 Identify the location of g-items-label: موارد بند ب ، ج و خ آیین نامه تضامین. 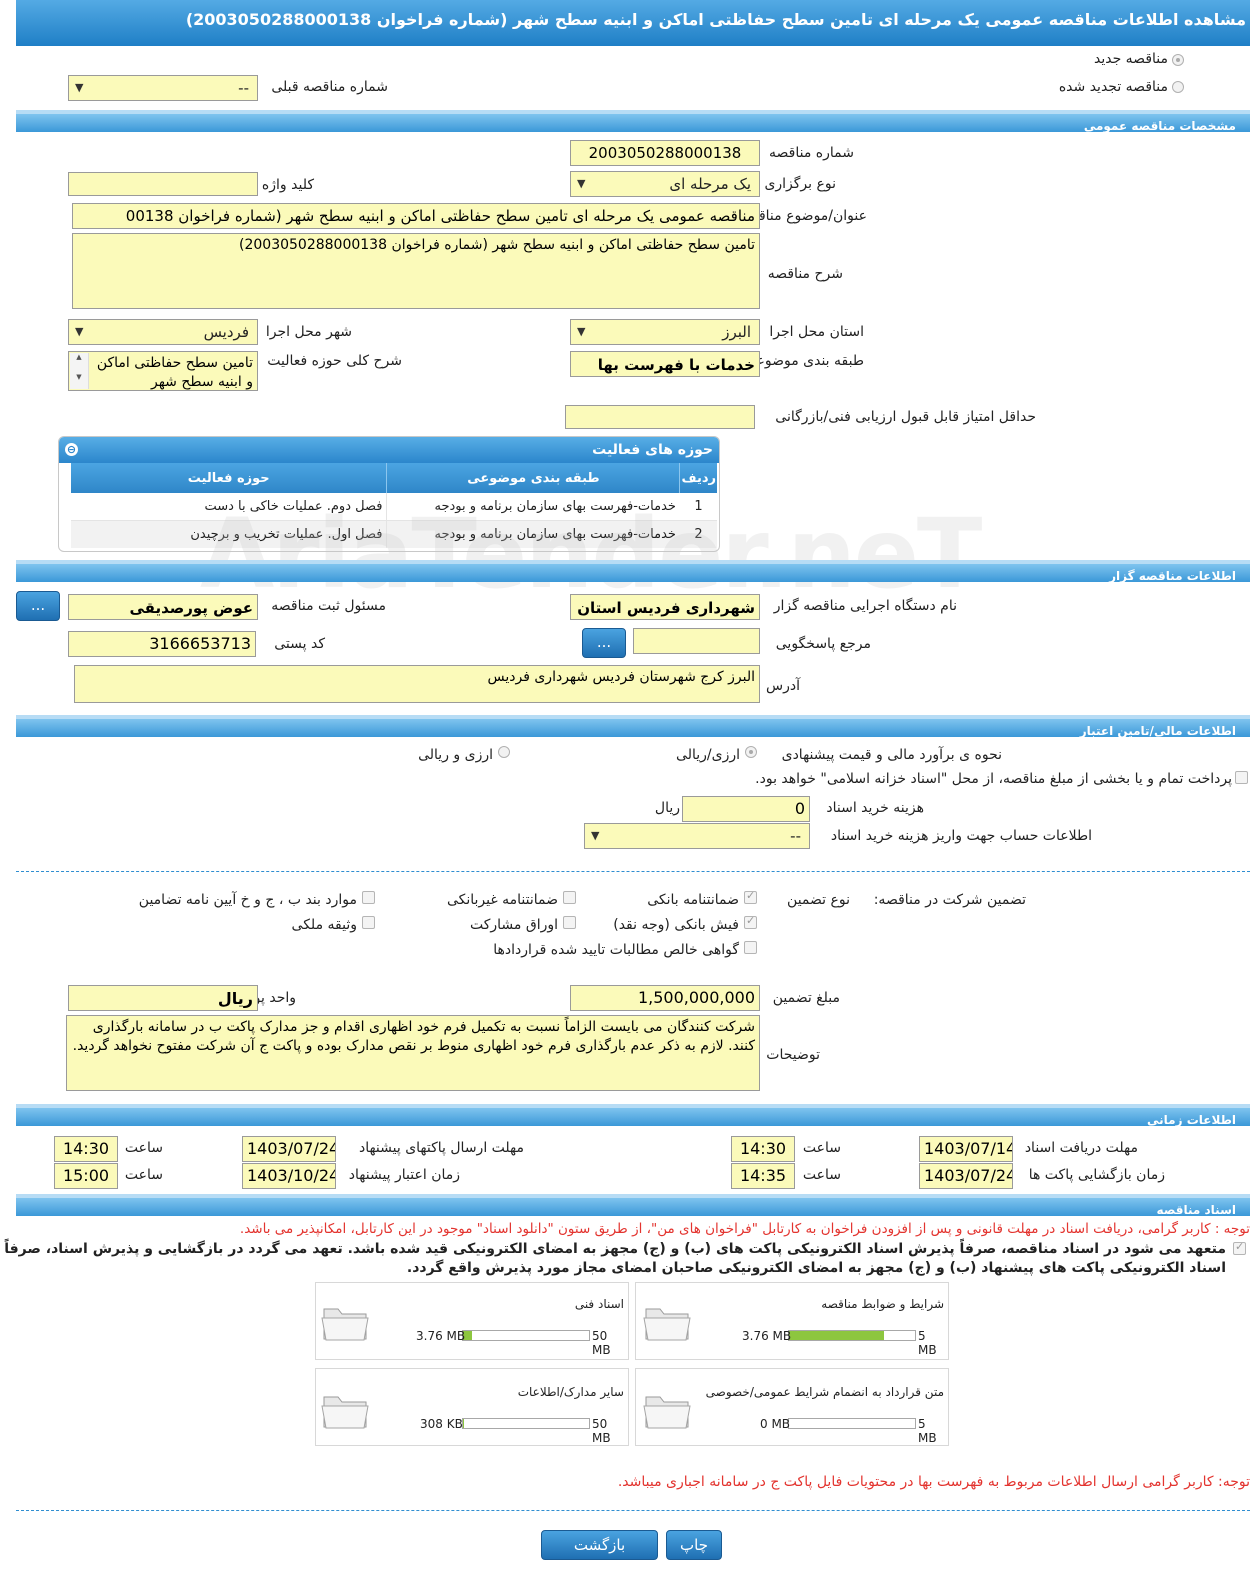
(247, 900).